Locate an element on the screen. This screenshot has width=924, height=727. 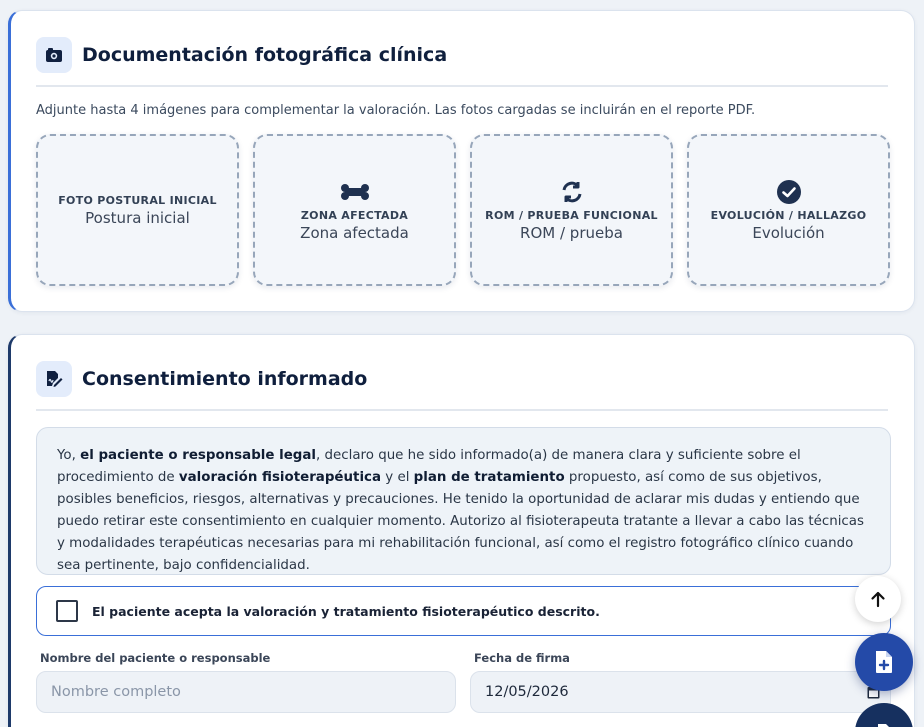
arrow-up-icon is located at coordinates (878, 599).